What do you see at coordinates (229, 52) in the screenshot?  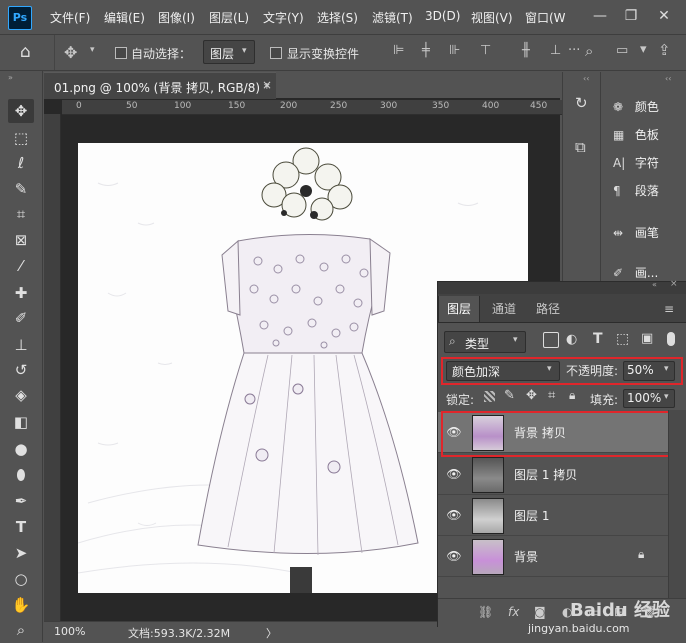 I see `auto-select-dropdown: 图层 ▾` at bounding box center [229, 52].